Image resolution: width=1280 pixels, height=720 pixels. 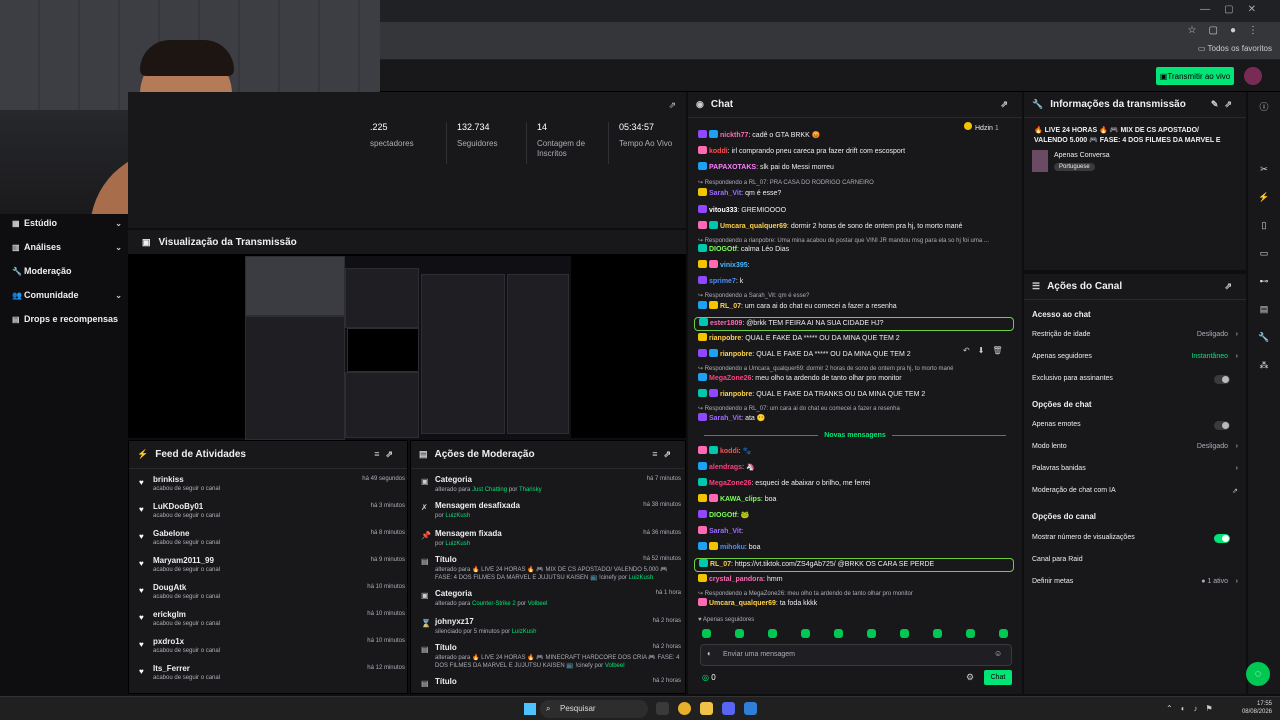 I want to click on feed-username: DougAtk, so click(x=169, y=587).